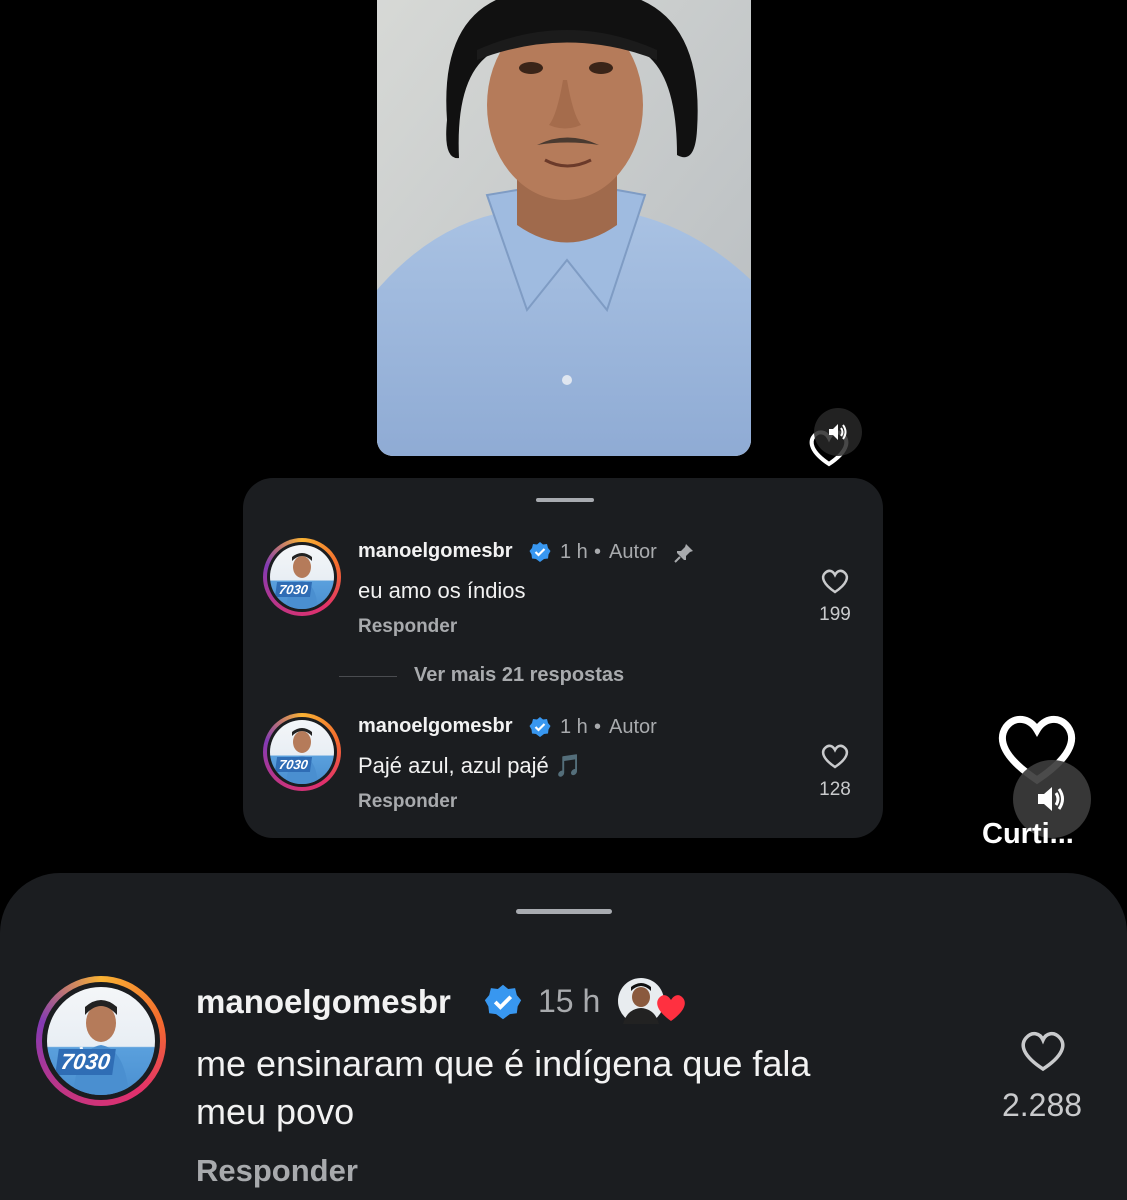 Image resolution: width=1127 pixels, height=1200 pixels. Describe the element at coordinates (470, 765) in the screenshot. I see `comment-text: Pajé azul, azul pajé 🎵` at that location.